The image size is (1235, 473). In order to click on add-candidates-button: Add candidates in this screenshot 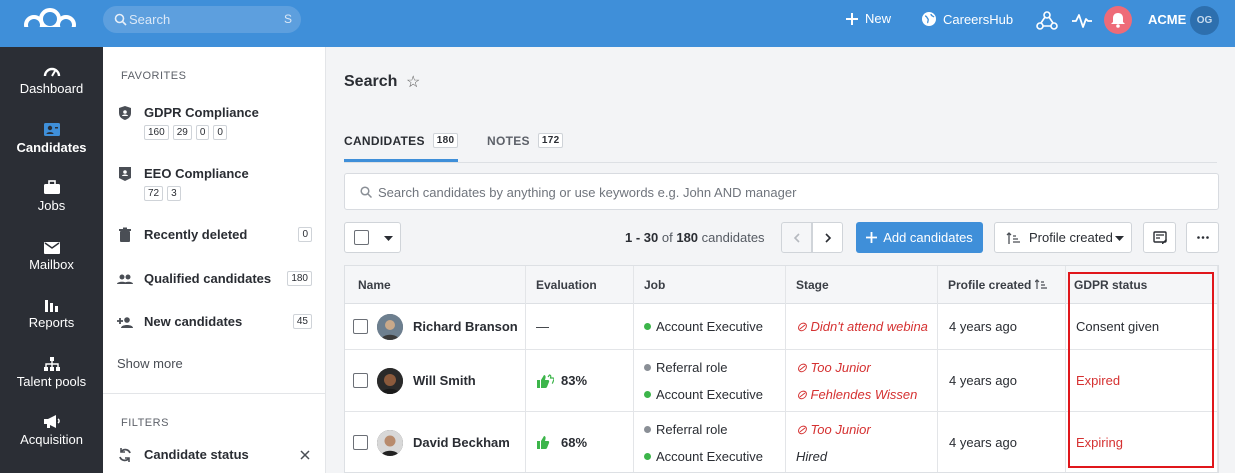, I will do `click(919, 237)`.